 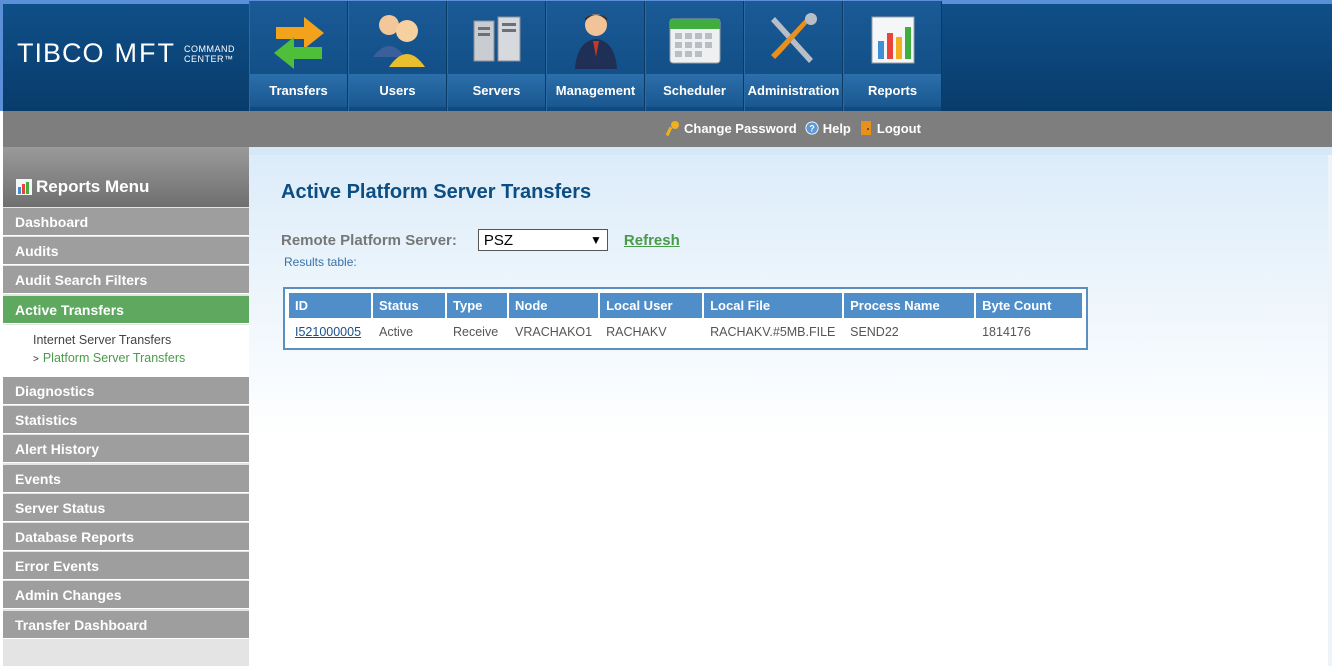 I want to click on sidebar-item-active-transfers: Active Transfers, so click(x=126, y=310).